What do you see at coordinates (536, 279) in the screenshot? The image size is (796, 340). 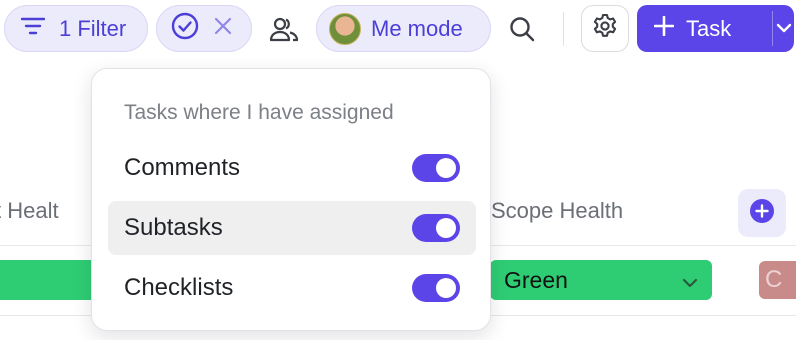 I see `scope-health-value: Green` at bounding box center [536, 279].